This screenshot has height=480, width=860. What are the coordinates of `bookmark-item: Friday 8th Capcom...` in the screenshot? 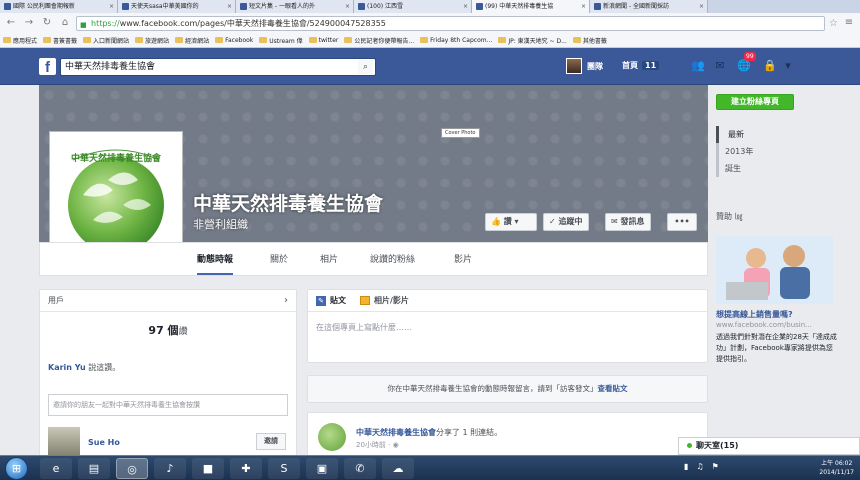 It's located at (456, 40).